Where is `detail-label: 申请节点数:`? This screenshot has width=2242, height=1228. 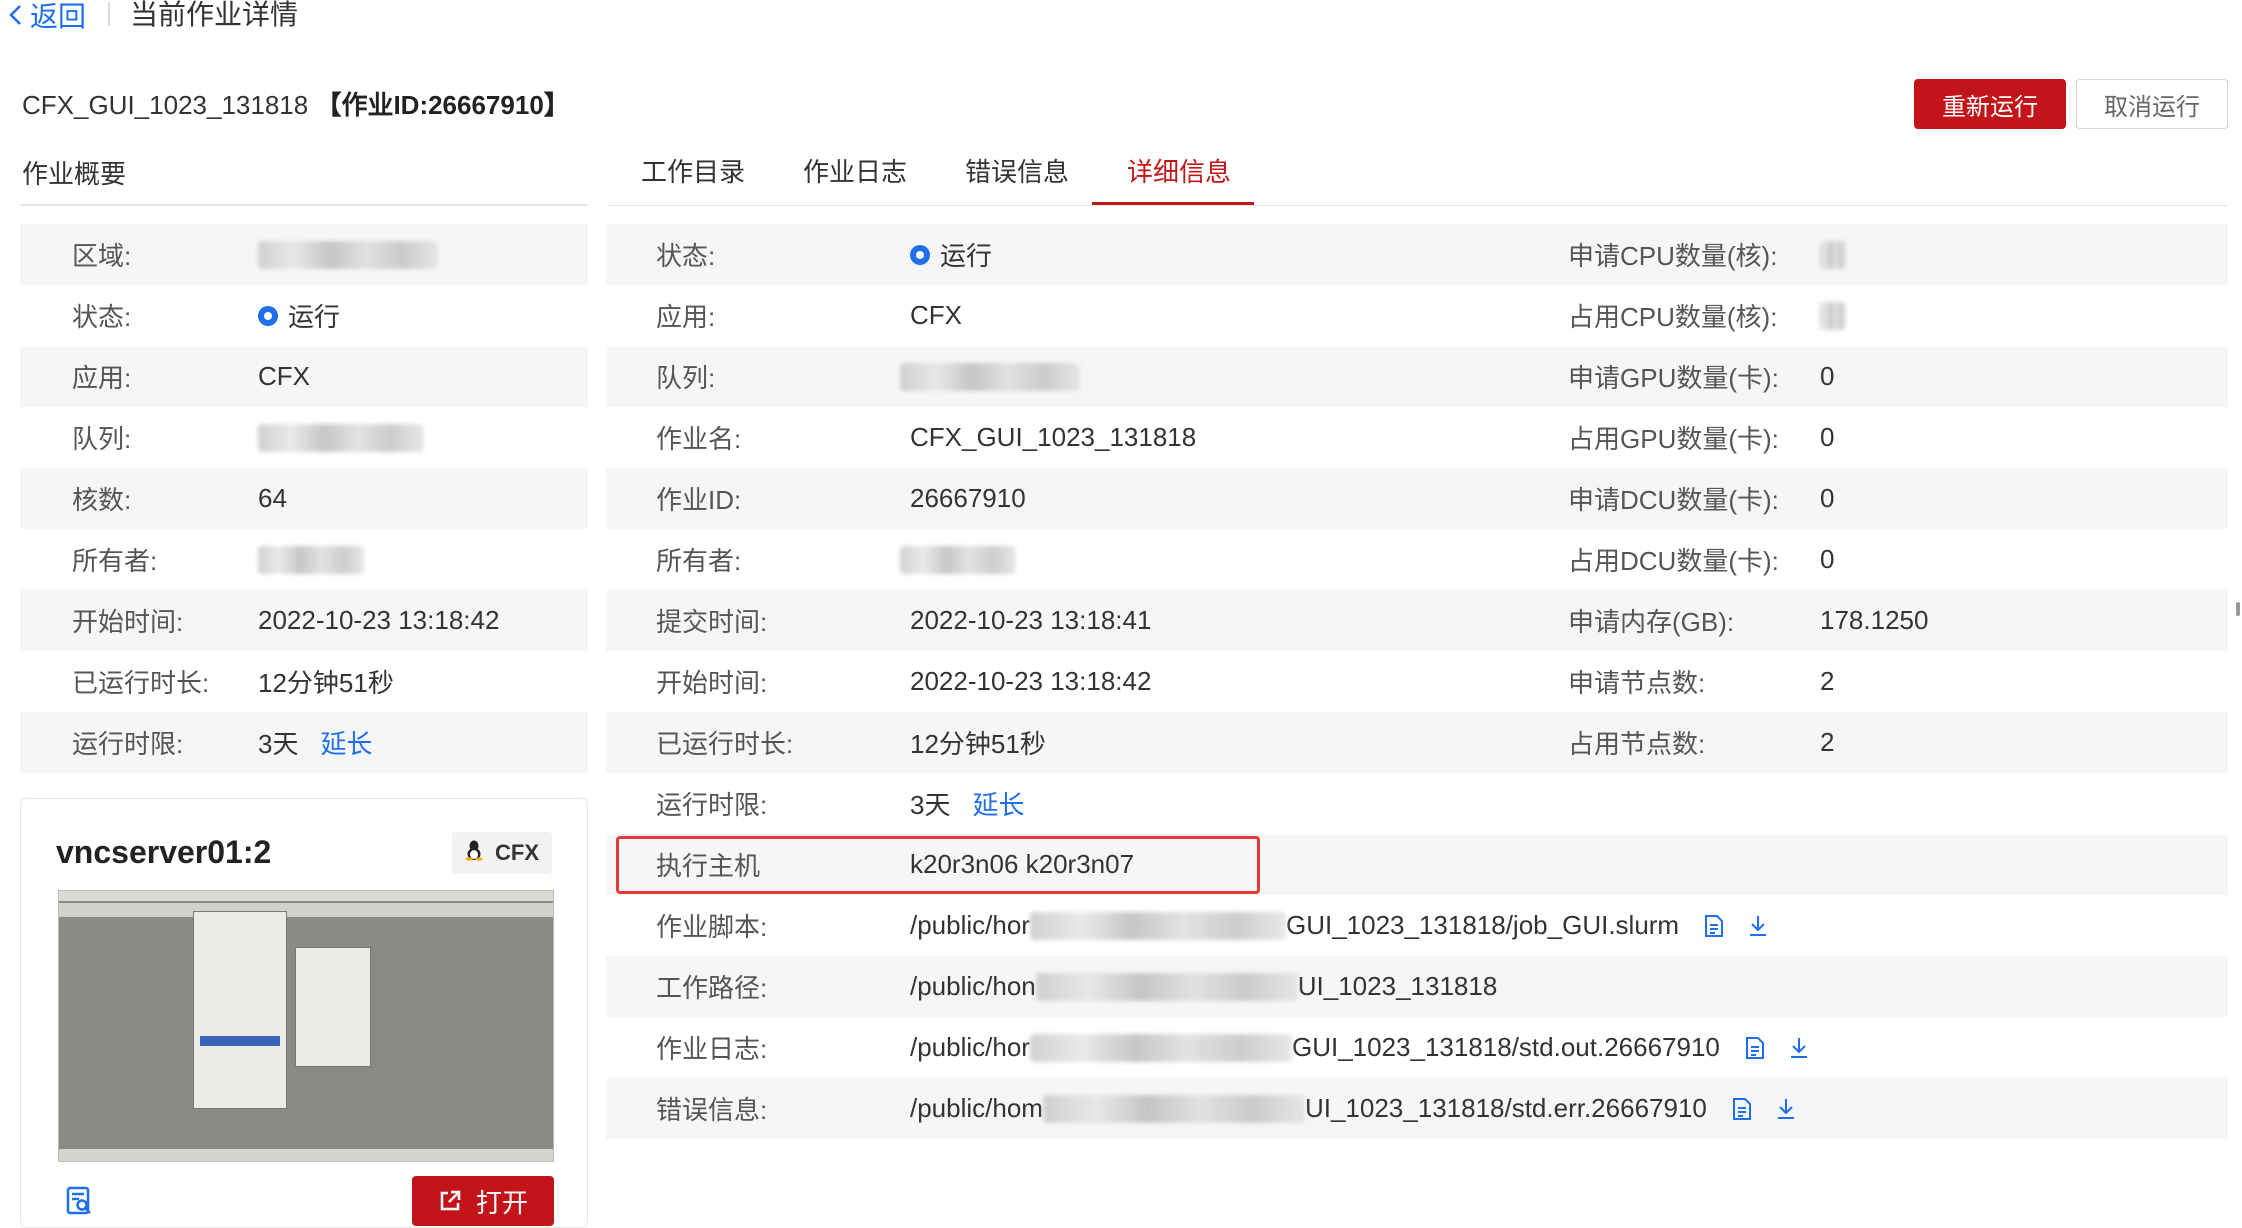 detail-label: 申请节点数: is located at coordinates (1637, 683).